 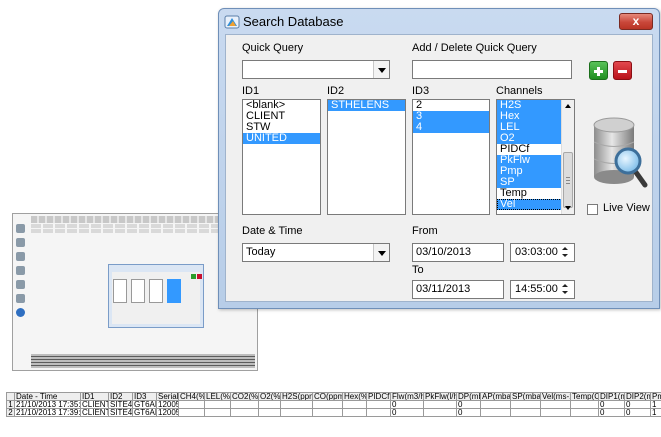 I want to click on column-header: Hex(%), so click(x=354, y=396).